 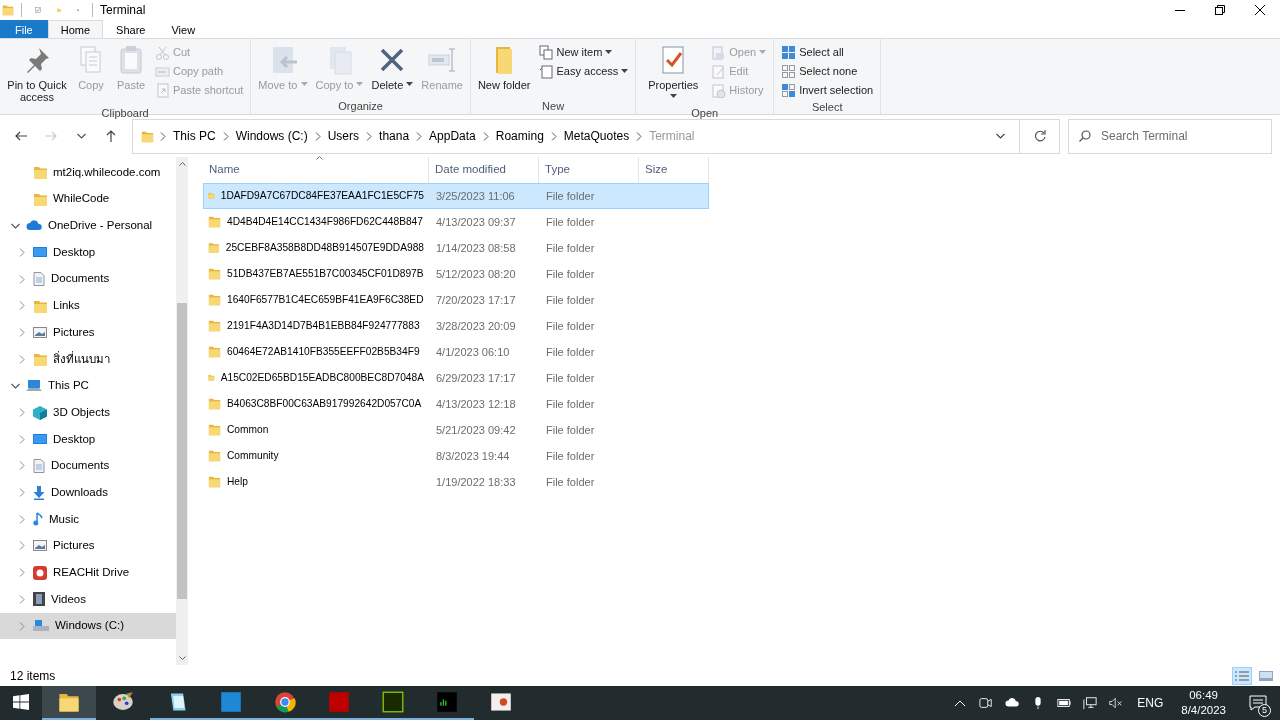 I want to click on ribbon-button: Select none, so click(x=827, y=71).